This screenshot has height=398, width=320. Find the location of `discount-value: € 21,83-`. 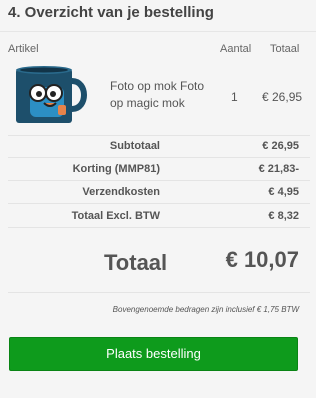

discount-value: € 21,83- is located at coordinates (278, 169).